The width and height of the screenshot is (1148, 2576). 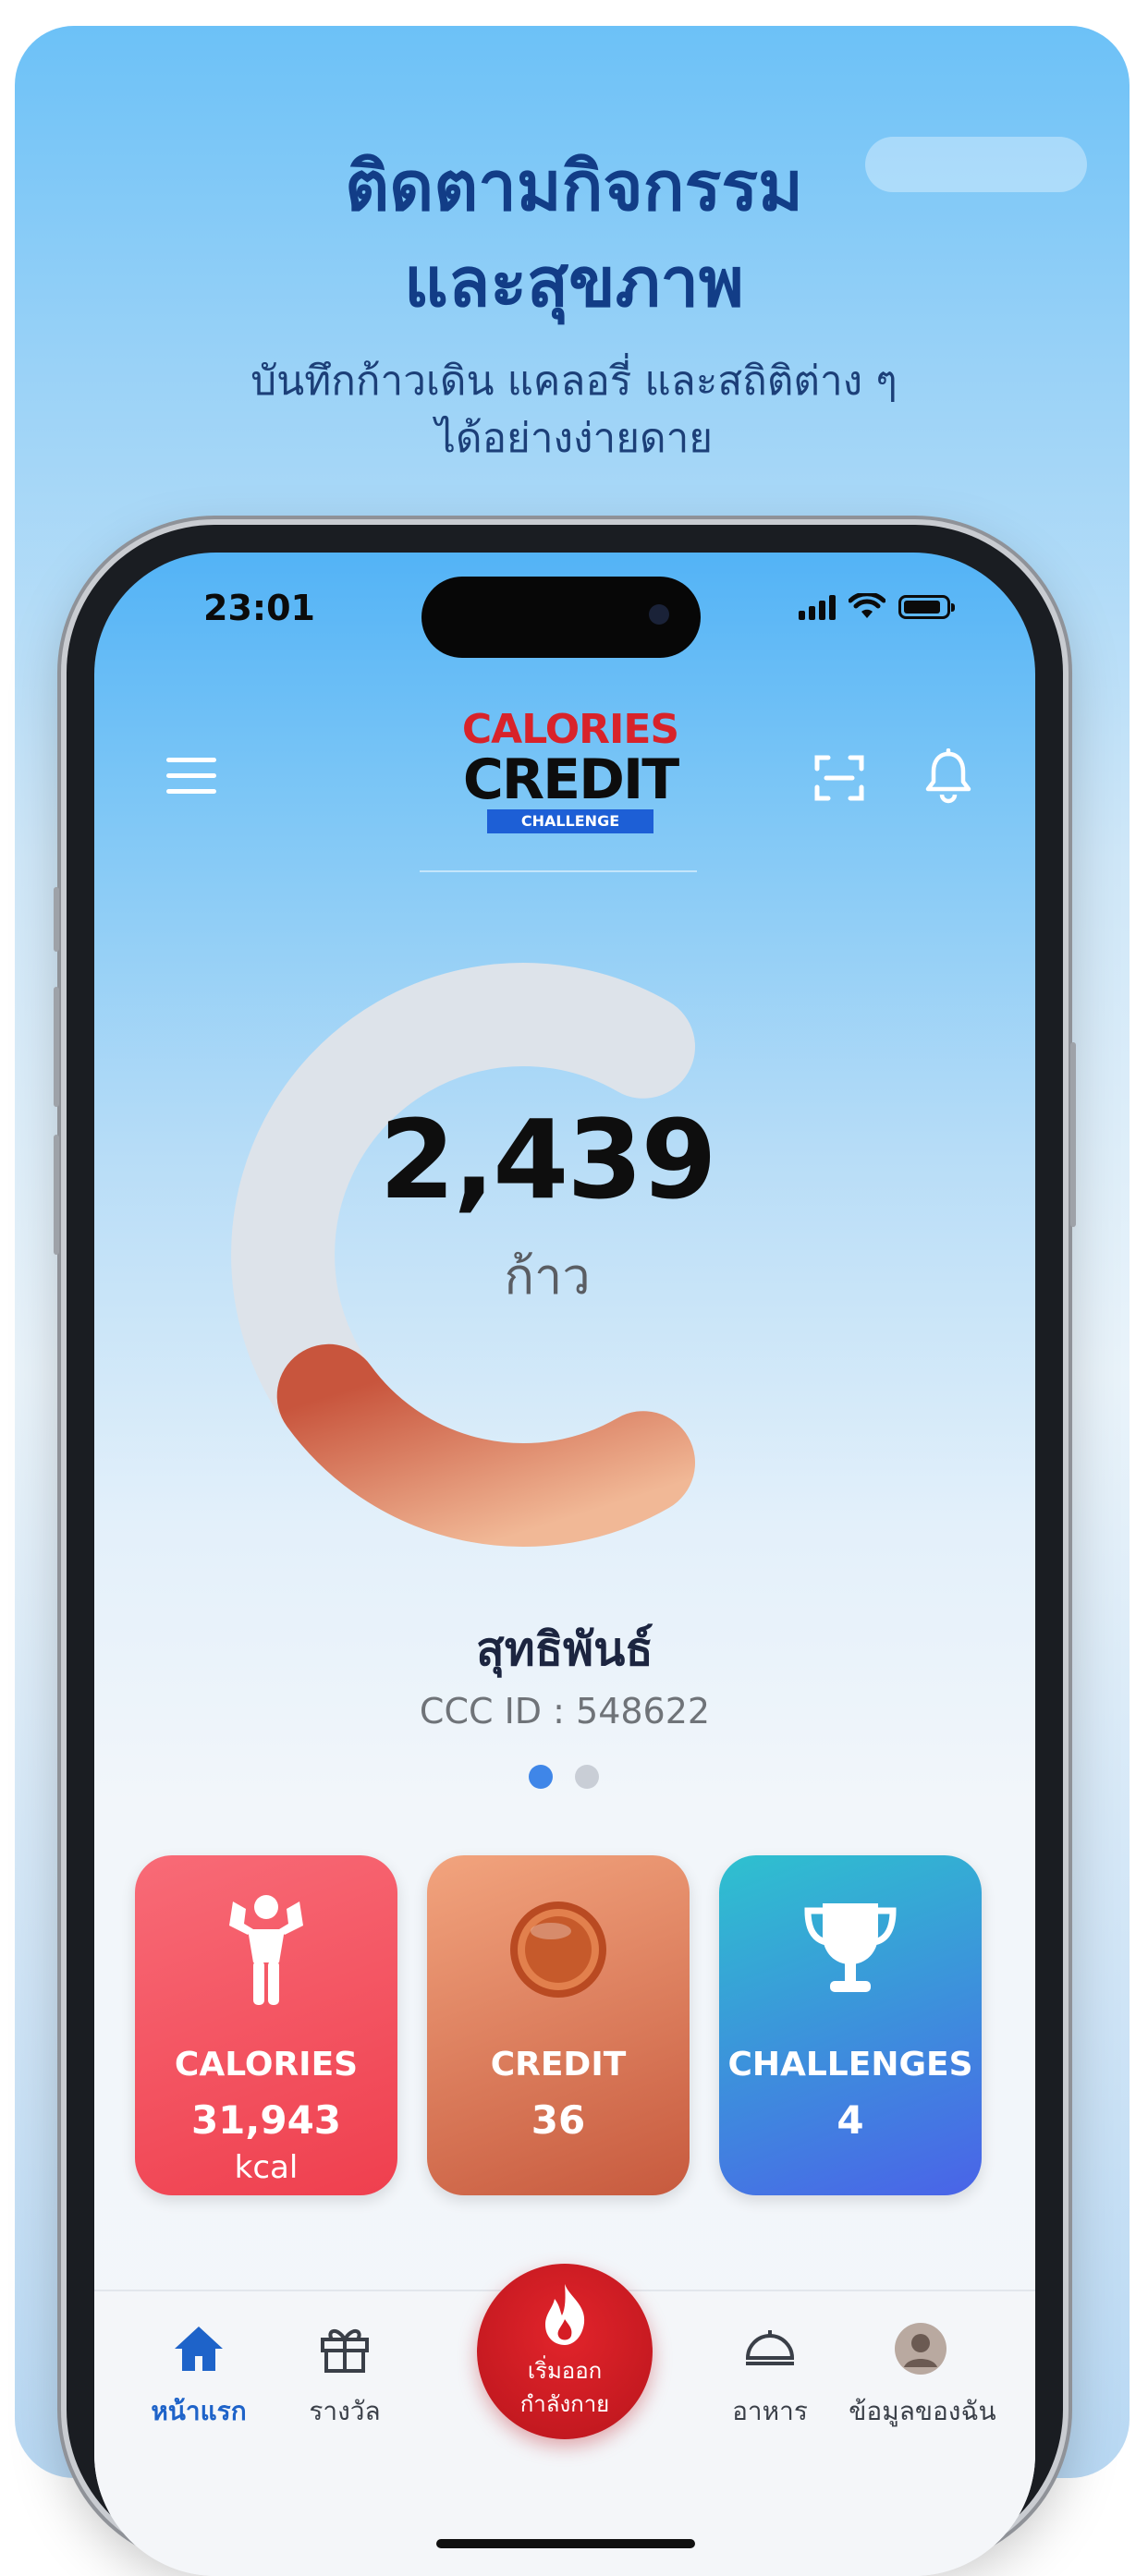 I want to click on status-icons, so click(x=877, y=607).